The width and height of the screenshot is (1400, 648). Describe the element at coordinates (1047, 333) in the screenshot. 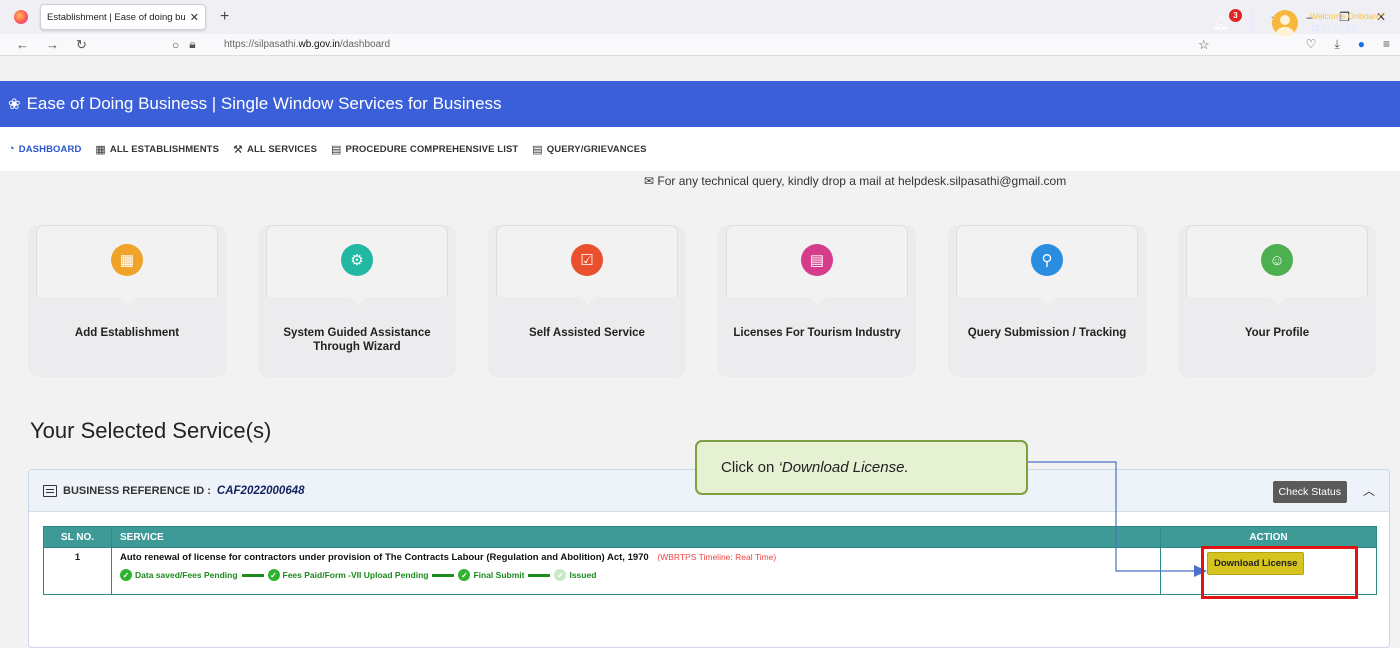

I see `card-label: Query Submission / Tracking` at that location.